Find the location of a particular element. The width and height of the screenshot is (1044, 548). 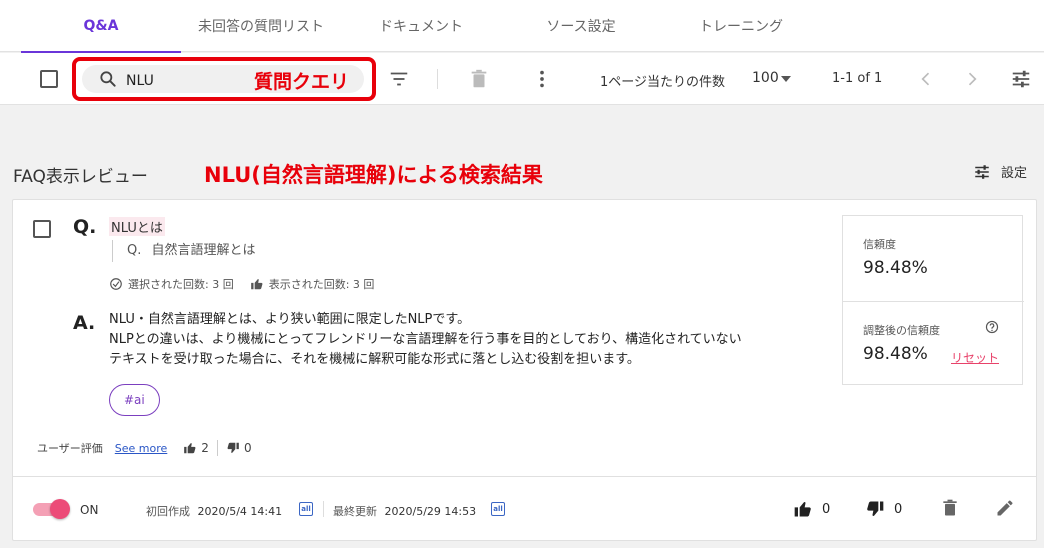

toolbar: 質問クエリ 1ページ当たりの件数 100 1-1 of 1 is located at coordinates (522, 79).